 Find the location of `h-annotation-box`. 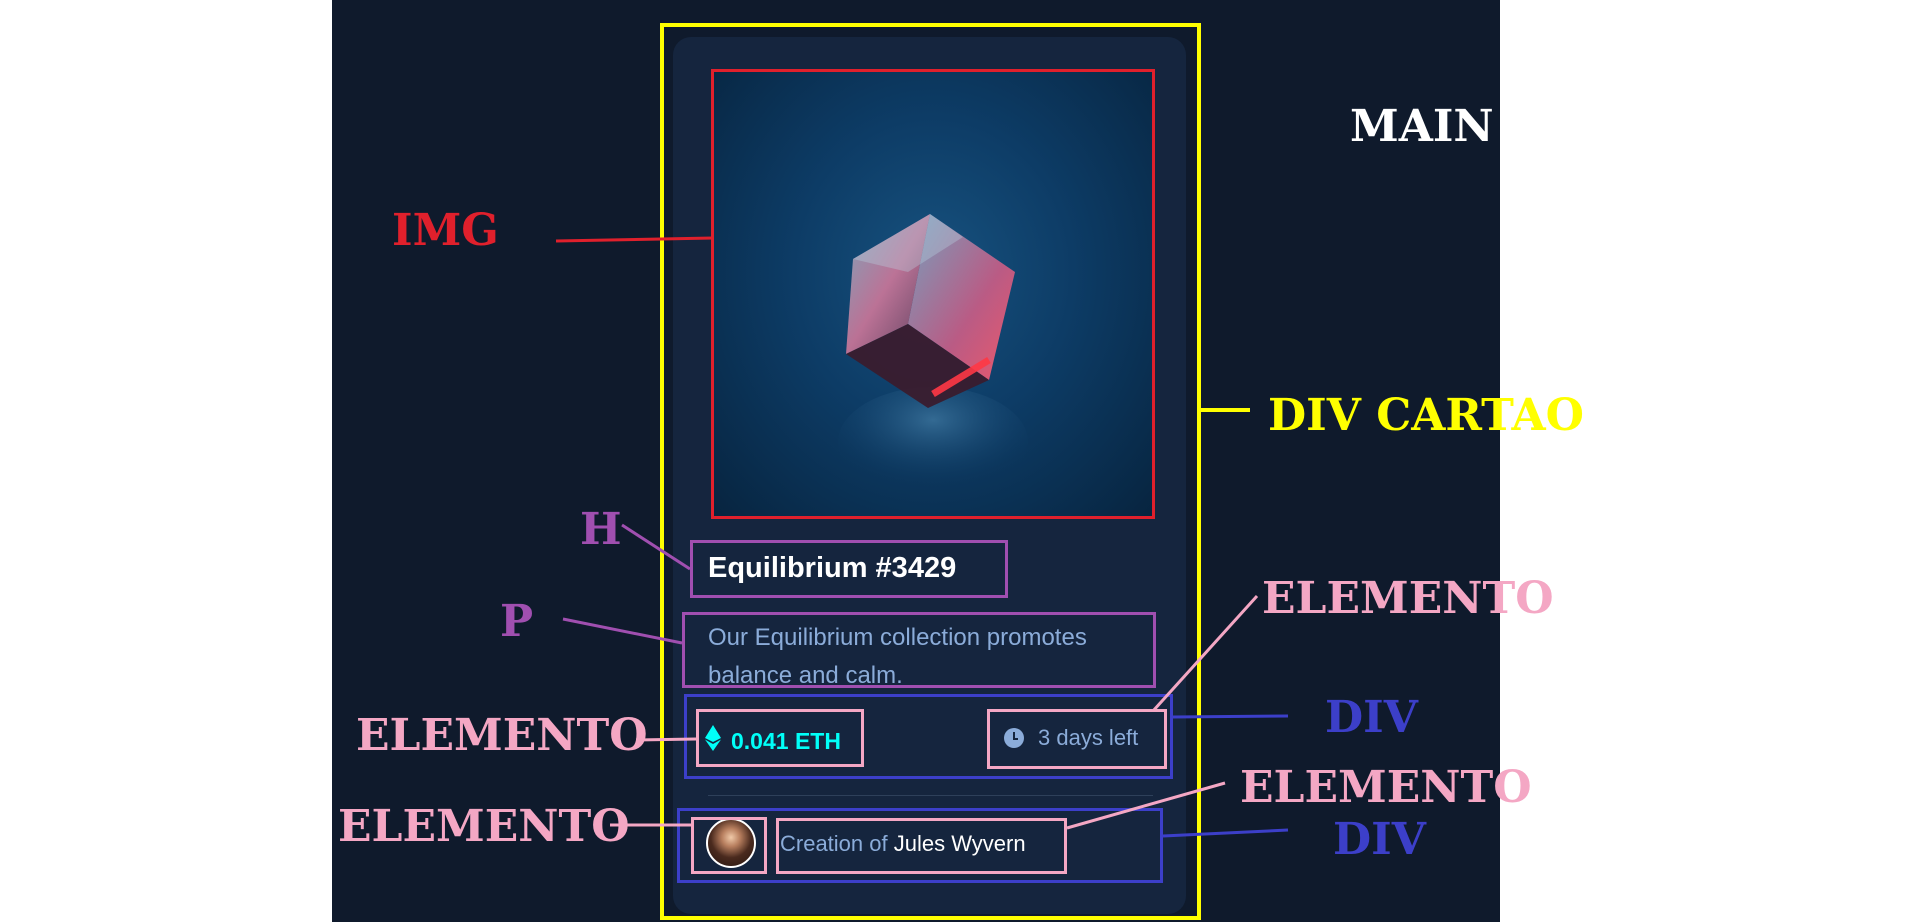

h-annotation-box is located at coordinates (849, 569).